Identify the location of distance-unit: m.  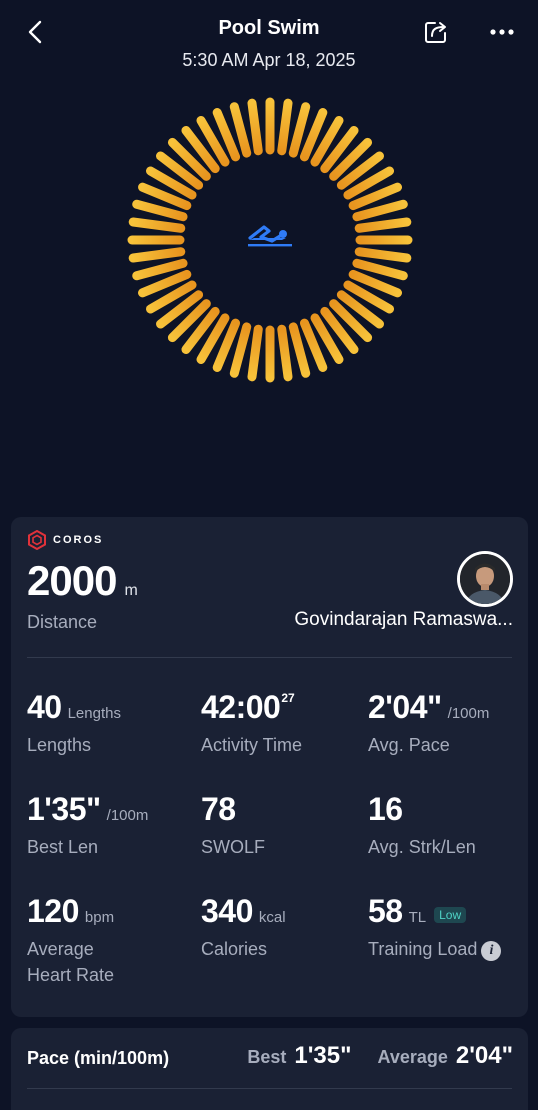
(131, 590).